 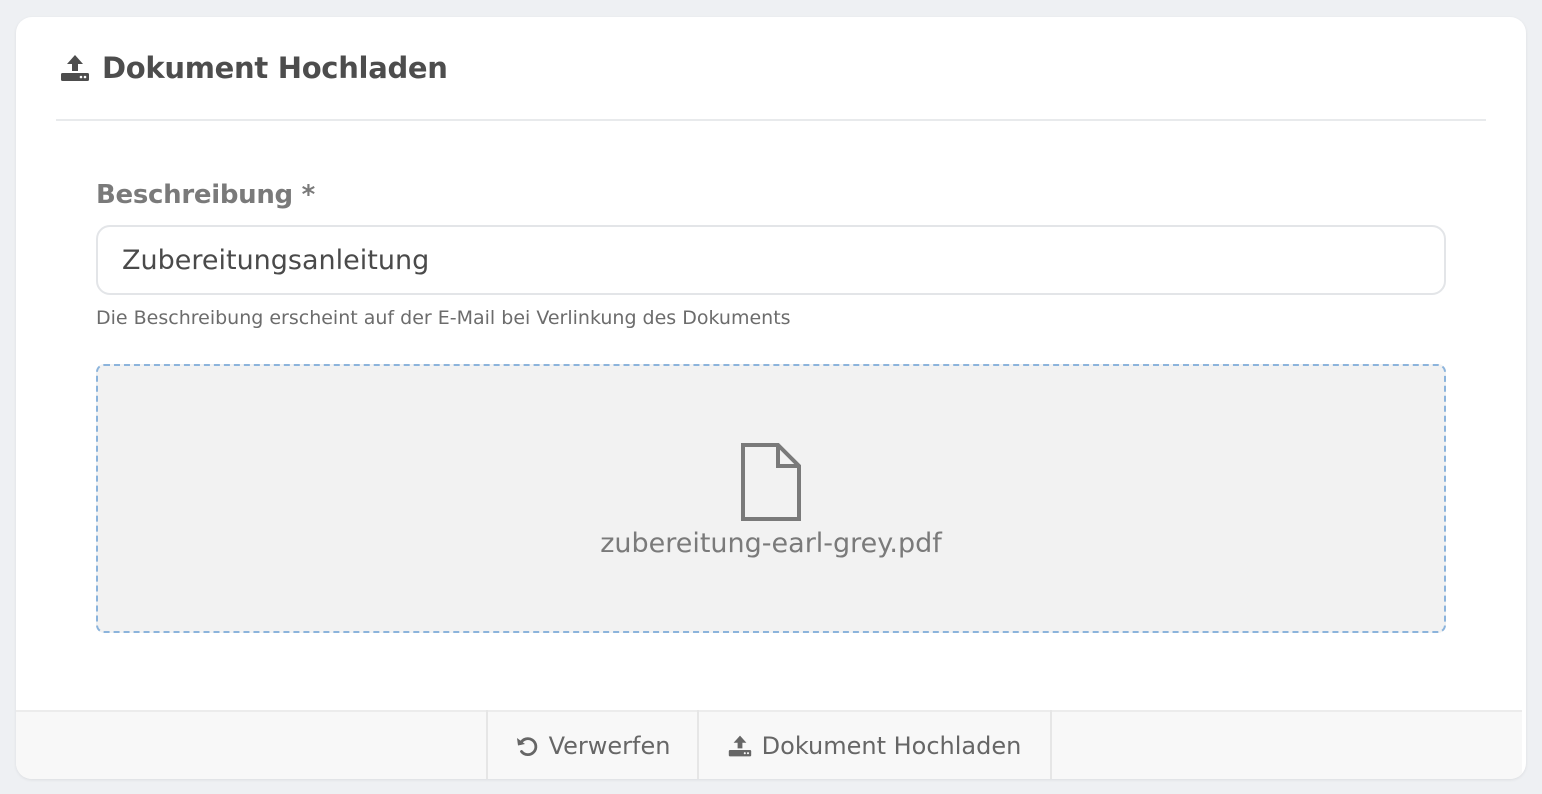 I want to click on description-label: Beschreibung *, so click(x=205, y=195).